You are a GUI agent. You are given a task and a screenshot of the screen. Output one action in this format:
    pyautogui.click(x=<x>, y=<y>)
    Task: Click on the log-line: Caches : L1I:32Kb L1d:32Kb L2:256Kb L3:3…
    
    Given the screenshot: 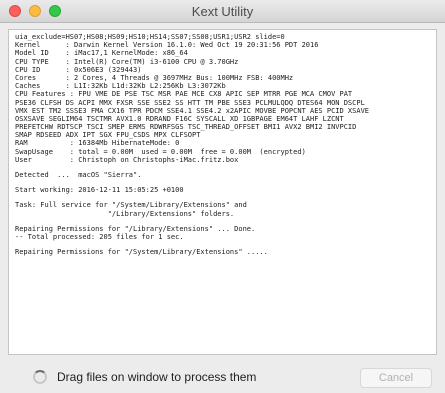 What is the action you would take?
    pyautogui.click(x=120, y=86)
    